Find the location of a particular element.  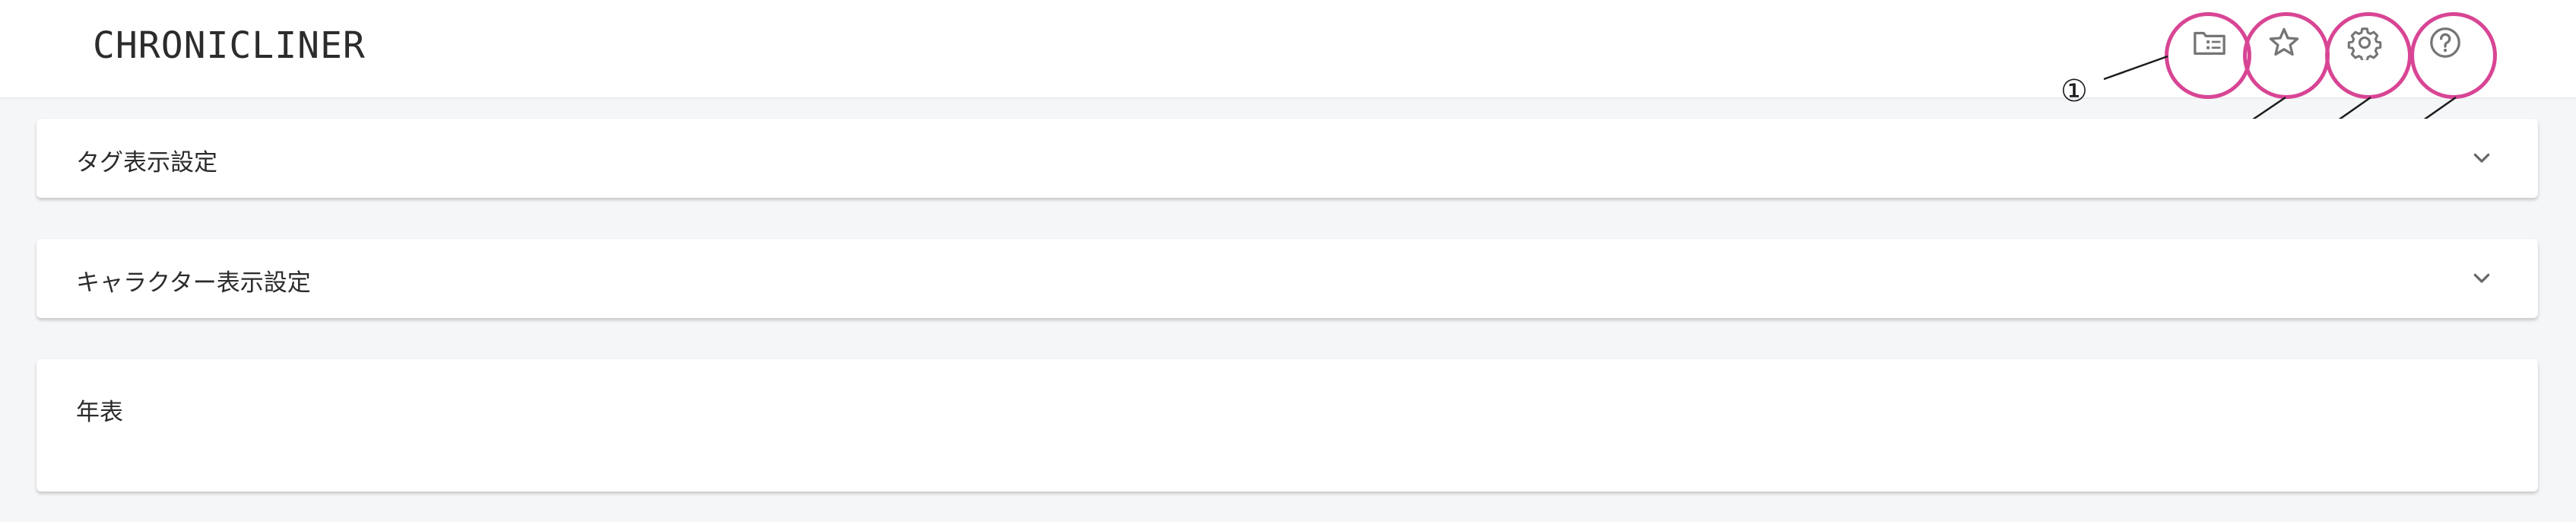

tag-display-settings-title: タグ表示設定 is located at coordinates (146, 163).